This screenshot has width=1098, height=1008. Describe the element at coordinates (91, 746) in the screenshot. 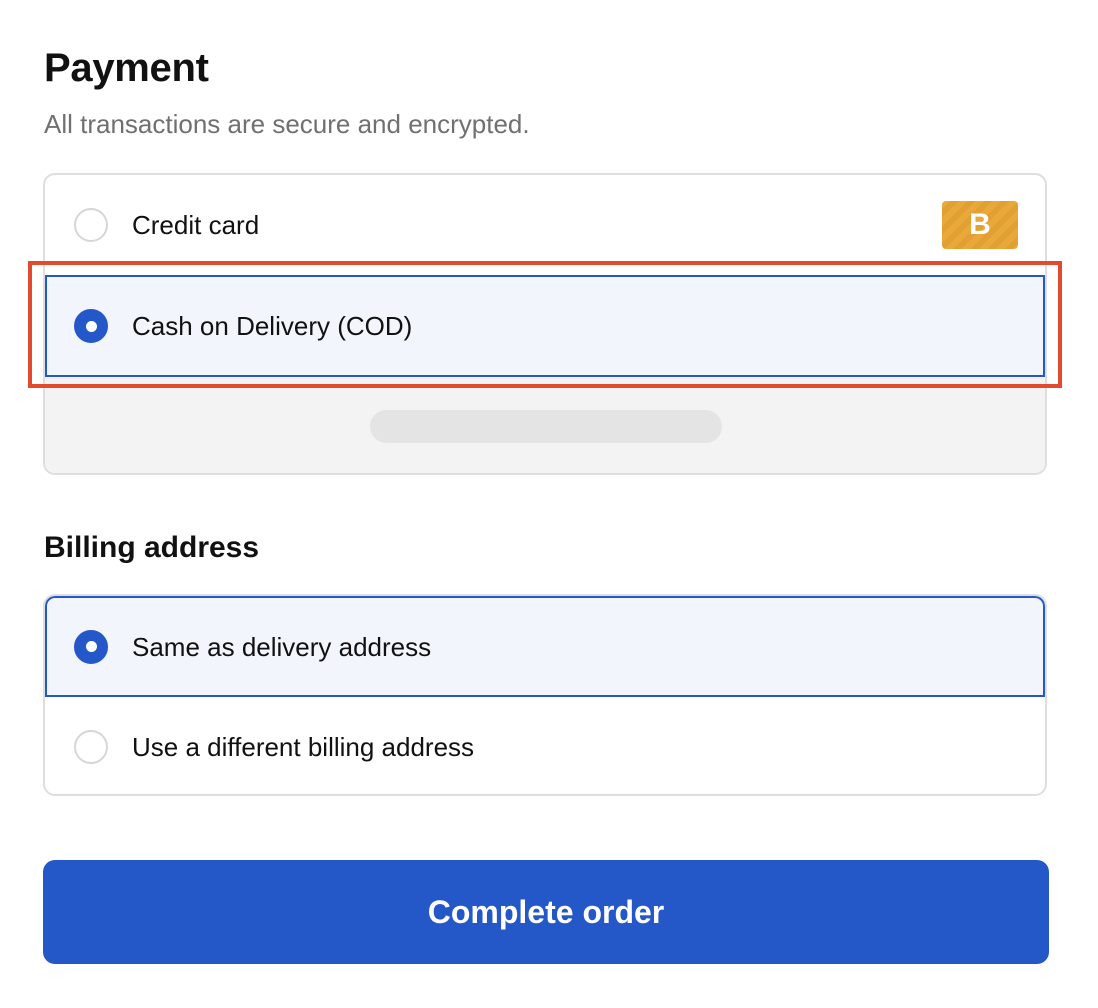

I see `different-address-radio` at that location.